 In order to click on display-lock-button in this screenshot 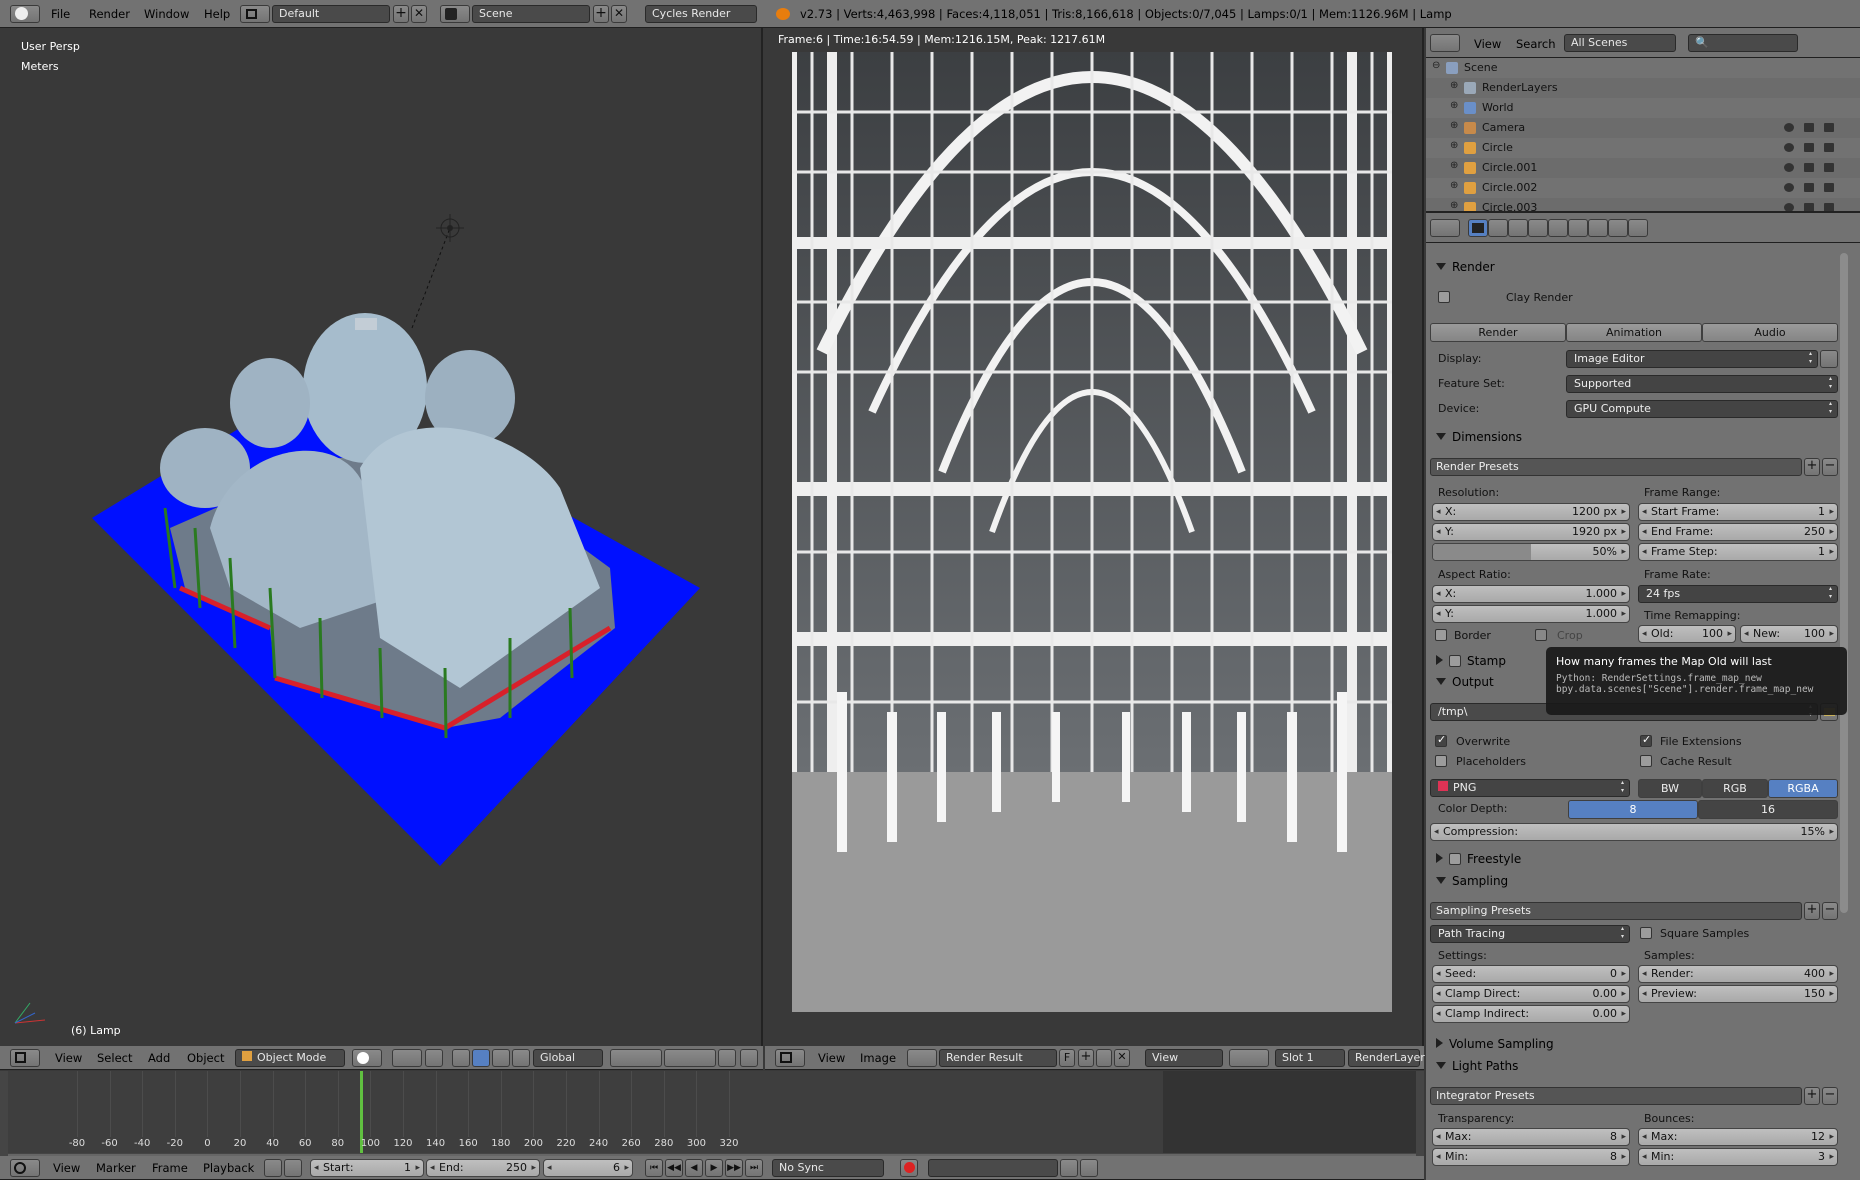, I will do `click(1829, 359)`.